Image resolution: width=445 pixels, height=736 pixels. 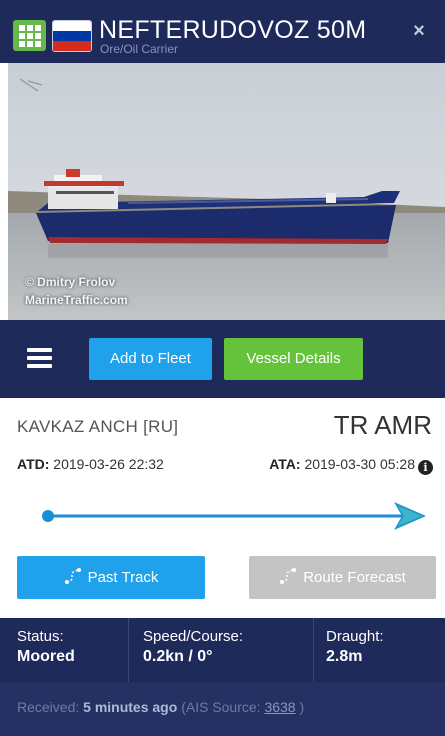 I want to click on draught-stat: Draught: 2.8m, so click(x=355, y=647).